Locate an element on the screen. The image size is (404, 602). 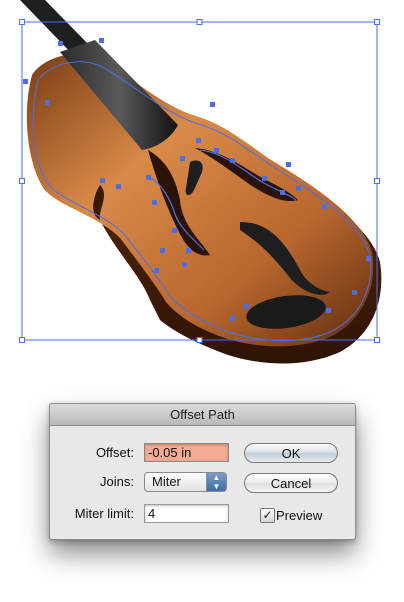
preview-checkbox: ✓ is located at coordinates (267, 515).